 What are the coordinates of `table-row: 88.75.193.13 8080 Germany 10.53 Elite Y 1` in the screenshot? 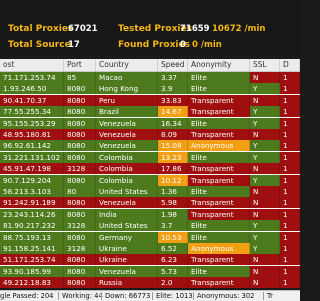 It's located at (150, 237).